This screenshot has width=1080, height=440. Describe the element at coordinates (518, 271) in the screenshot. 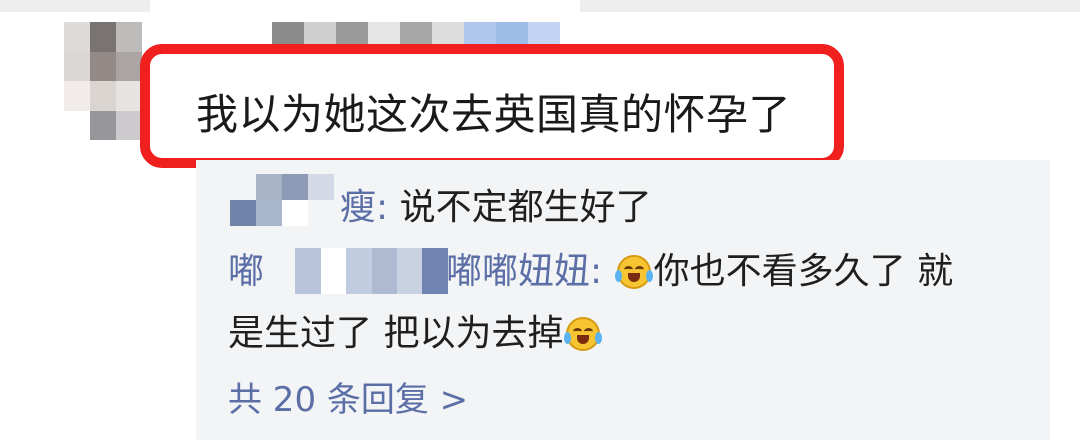

I see `reply-author-suffix: 嘟嘟妞妞` at that location.